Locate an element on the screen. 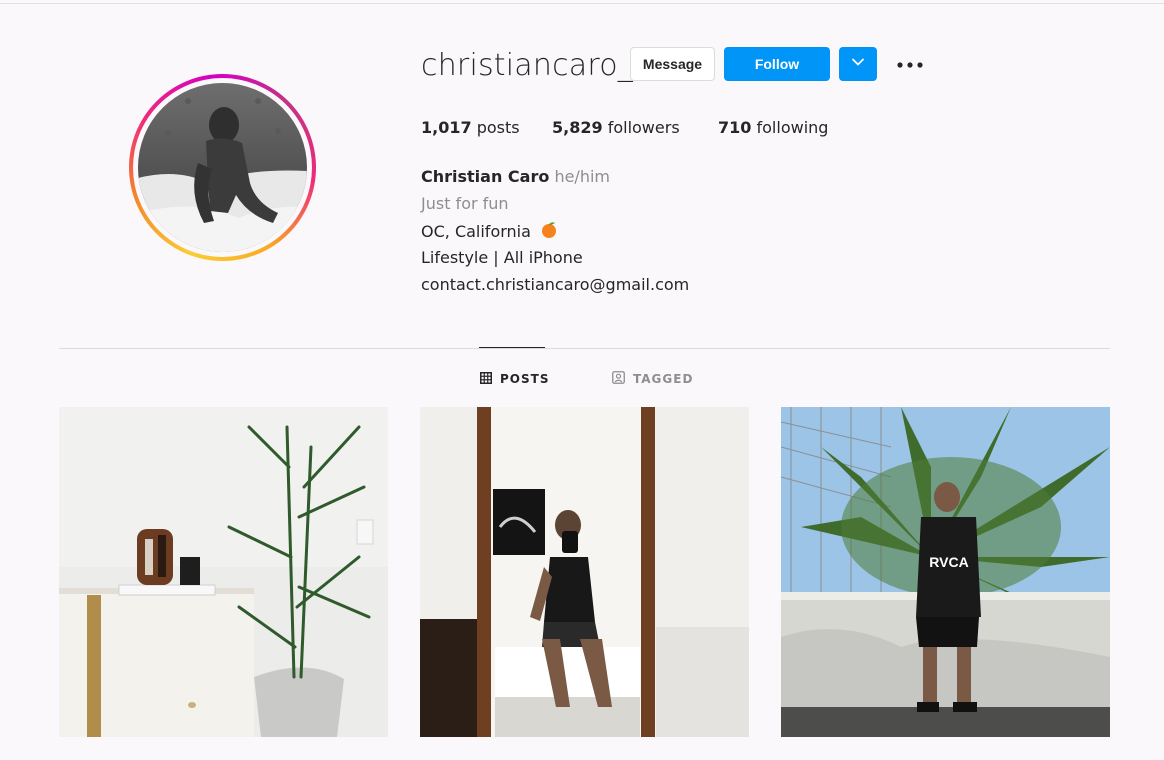 The width and height of the screenshot is (1164, 760). username: christiancaro_ is located at coordinates (527, 65).